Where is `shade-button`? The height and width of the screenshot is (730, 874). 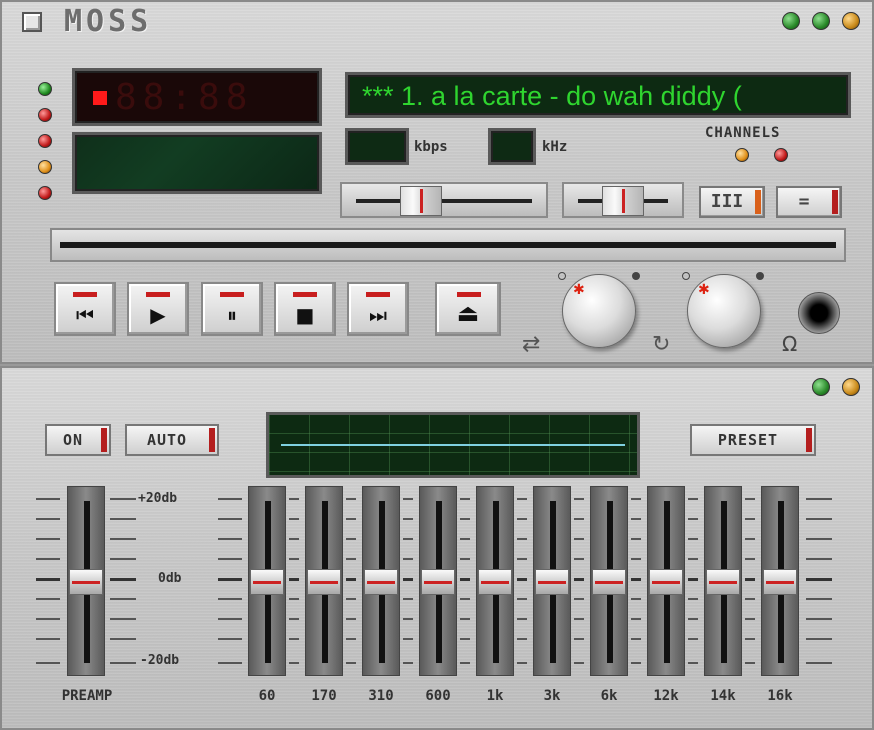 shade-button is located at coordinates (821, 21).